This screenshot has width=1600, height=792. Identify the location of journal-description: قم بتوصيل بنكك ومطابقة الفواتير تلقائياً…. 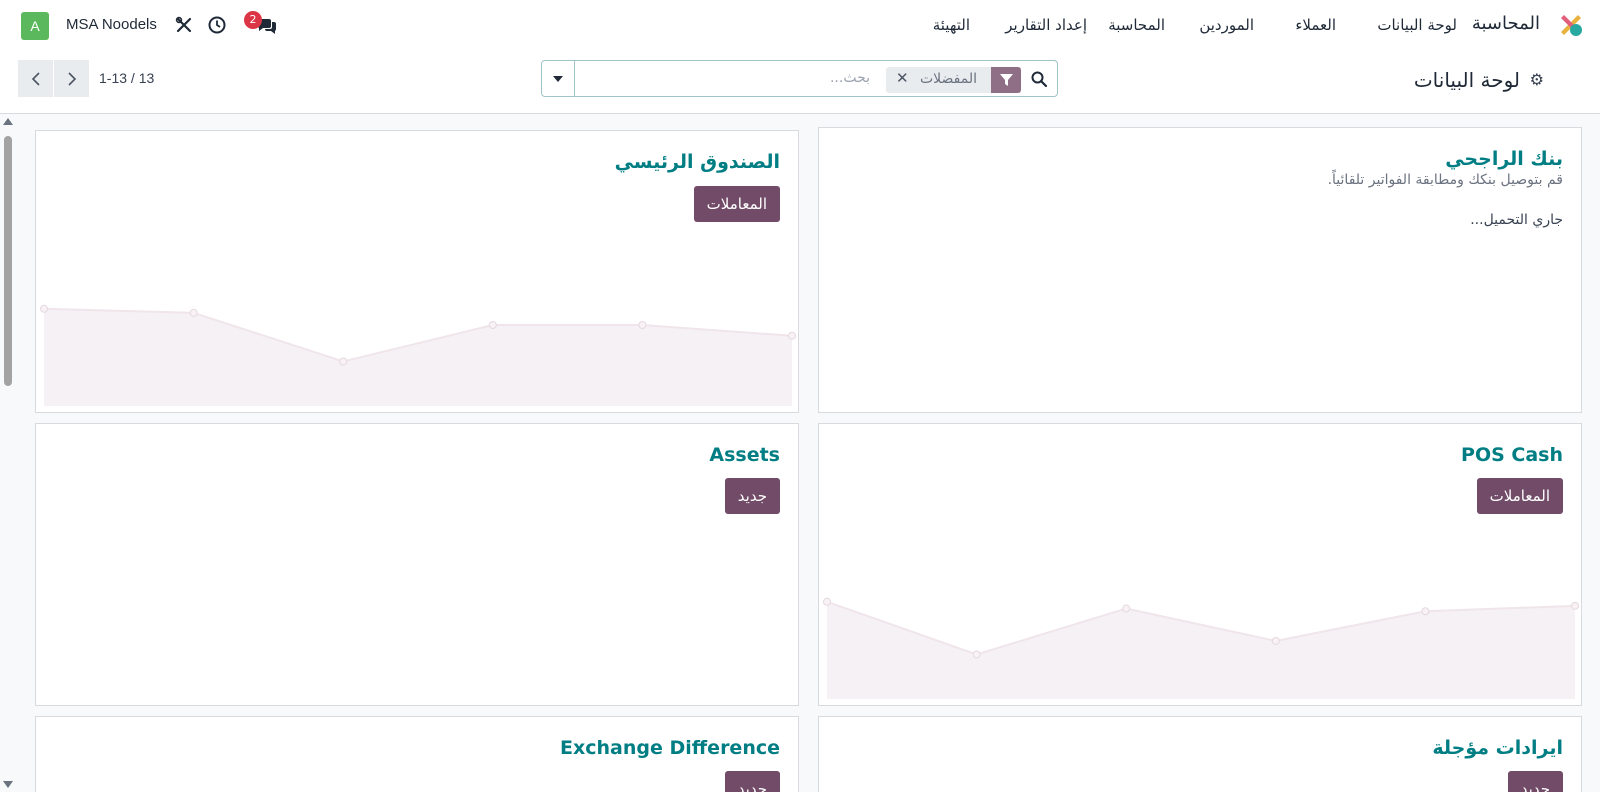
(1445, 180).